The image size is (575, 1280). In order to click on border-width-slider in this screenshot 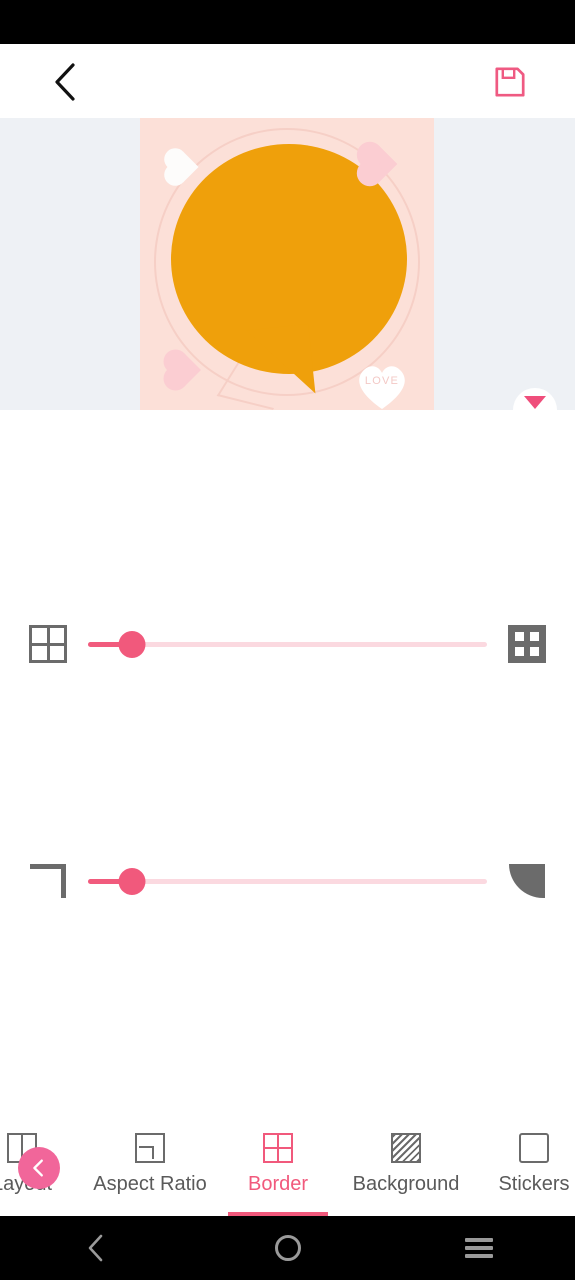, I will do `click(287, 644)`.